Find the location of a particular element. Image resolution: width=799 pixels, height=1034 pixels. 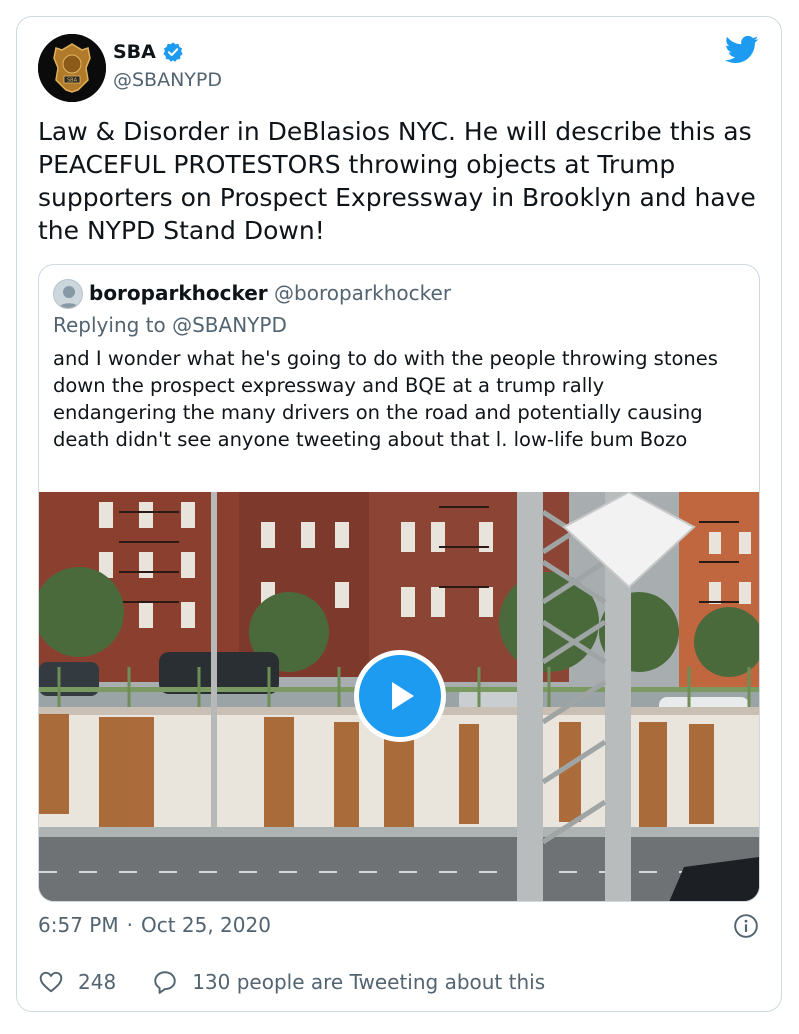

timestamp-row: 6:57 PM · Oct 25, 2020 is located at coordinates (154, 925).